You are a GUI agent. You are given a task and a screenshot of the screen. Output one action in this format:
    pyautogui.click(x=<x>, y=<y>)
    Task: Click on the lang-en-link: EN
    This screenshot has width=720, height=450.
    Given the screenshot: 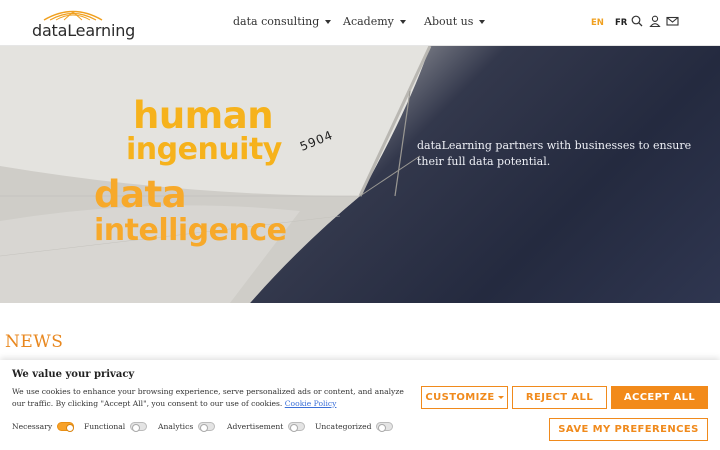 What is the action you would take?
    pyautogui.click(x=597, y=23)
    